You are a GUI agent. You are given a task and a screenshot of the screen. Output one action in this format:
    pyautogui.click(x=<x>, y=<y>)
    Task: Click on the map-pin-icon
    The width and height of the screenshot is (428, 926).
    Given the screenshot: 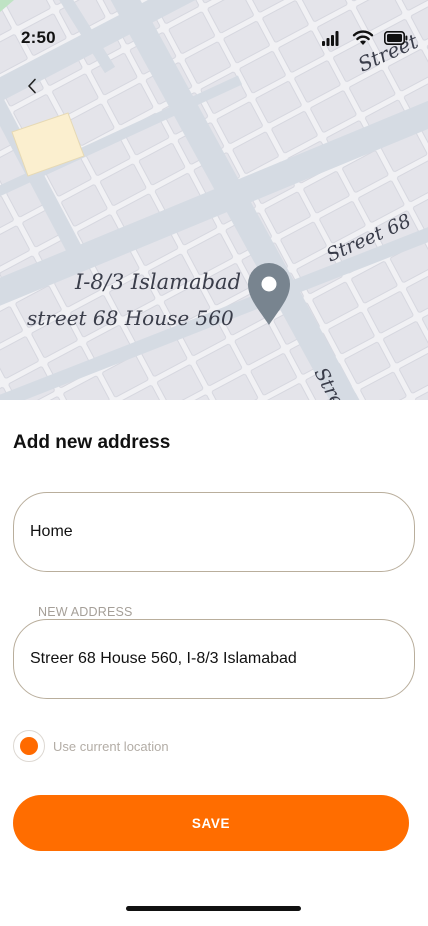 What is the action you would take?
    pyautogui.click(x=269, y=294)
    